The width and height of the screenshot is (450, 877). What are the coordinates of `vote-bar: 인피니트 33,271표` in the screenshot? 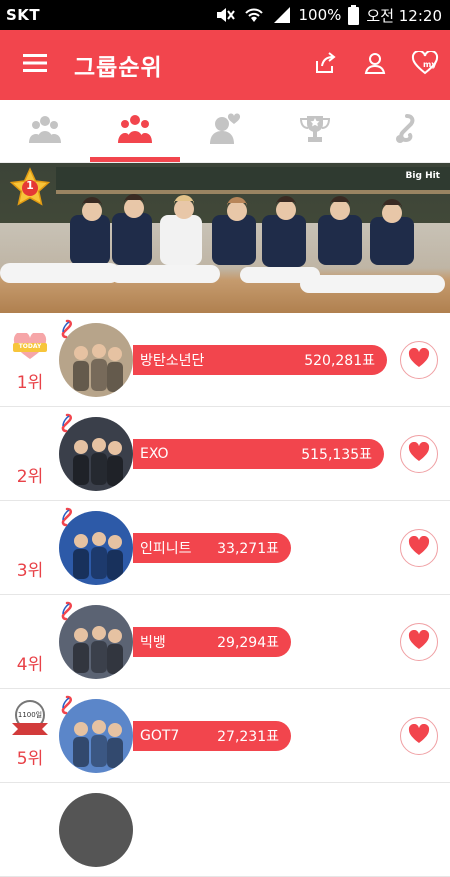 It's located at (212, 548).